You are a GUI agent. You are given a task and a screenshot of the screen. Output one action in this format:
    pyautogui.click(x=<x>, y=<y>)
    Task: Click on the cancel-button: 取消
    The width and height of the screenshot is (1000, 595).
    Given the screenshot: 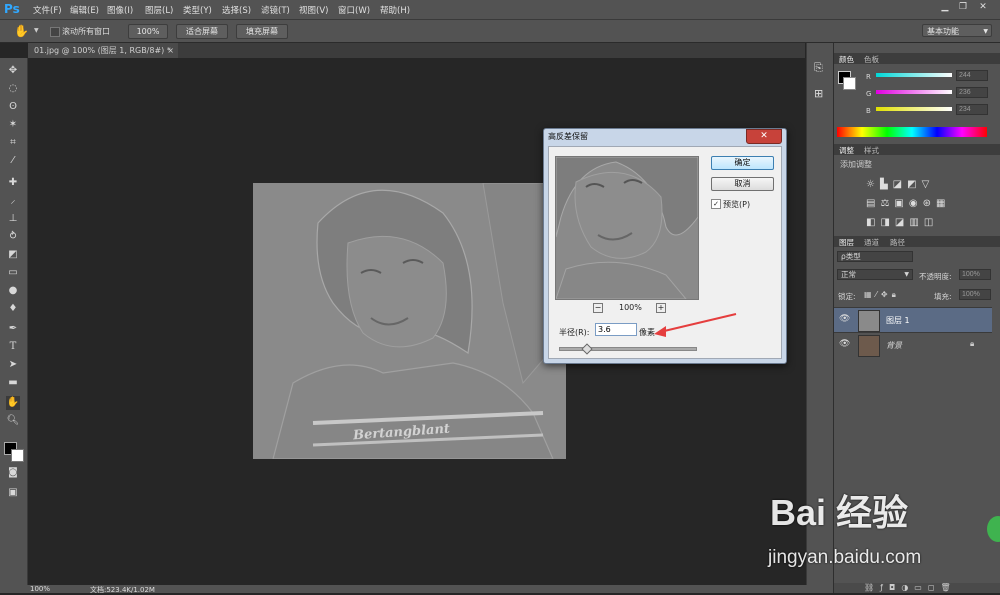 What is the action you would take?
    pyautogui.click(x=742, y=184)
    